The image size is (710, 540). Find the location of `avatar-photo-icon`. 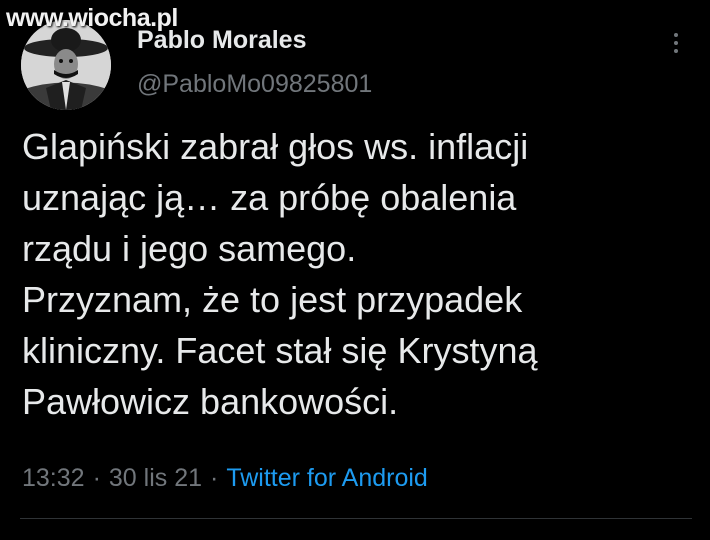

avatar-photo-icon is located at coordinates (66, 65).